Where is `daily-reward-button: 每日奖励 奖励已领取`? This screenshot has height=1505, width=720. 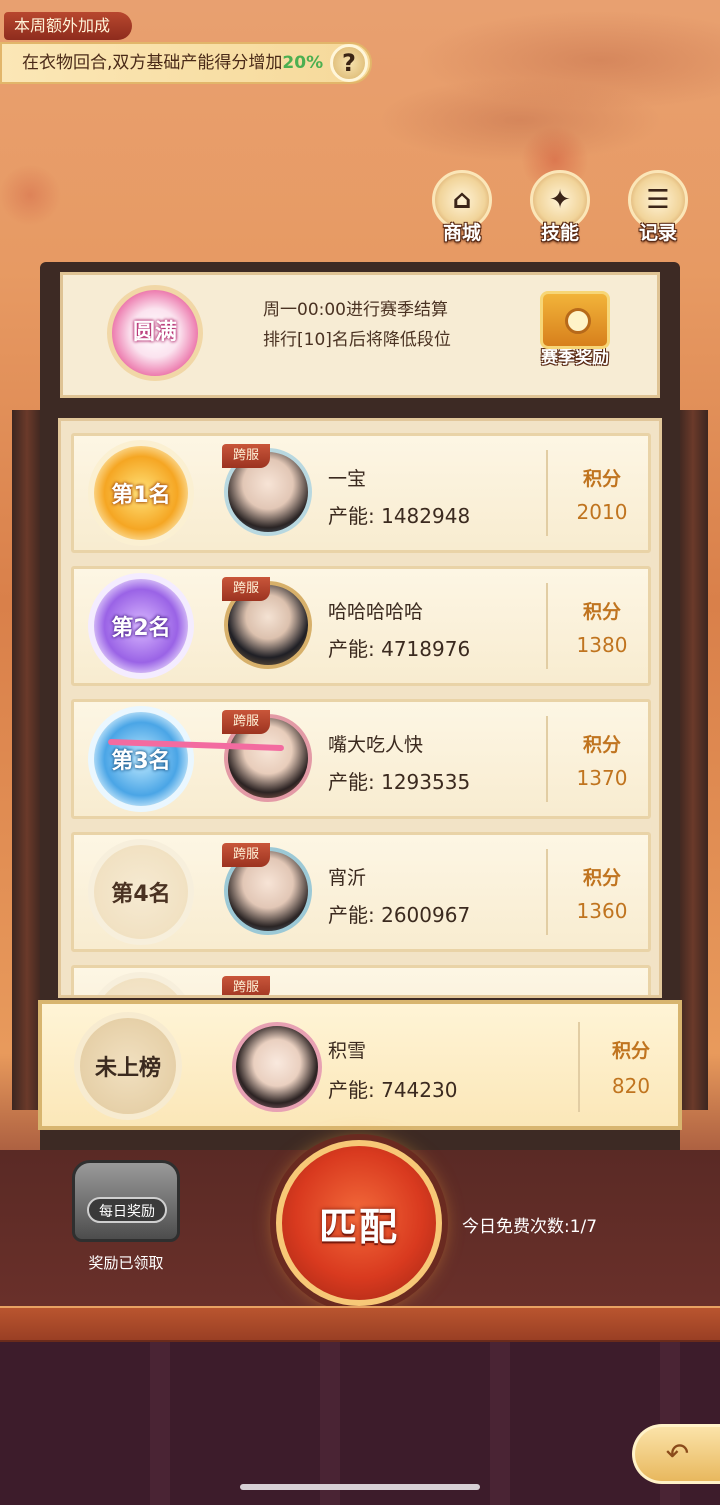
daily-reward-button: 每日奖励 奖励已领取 is located at coordinates (126, 1222).